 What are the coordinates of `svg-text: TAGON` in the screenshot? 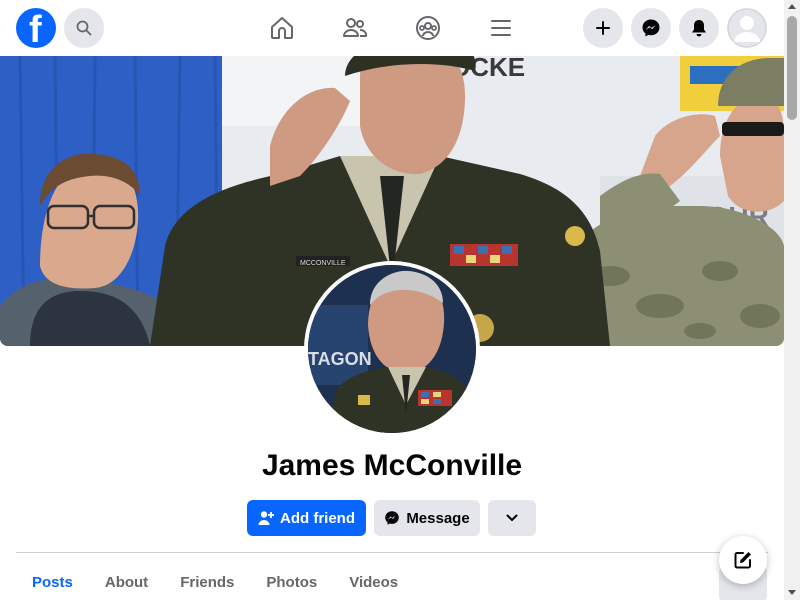 It's located at (340, 359).